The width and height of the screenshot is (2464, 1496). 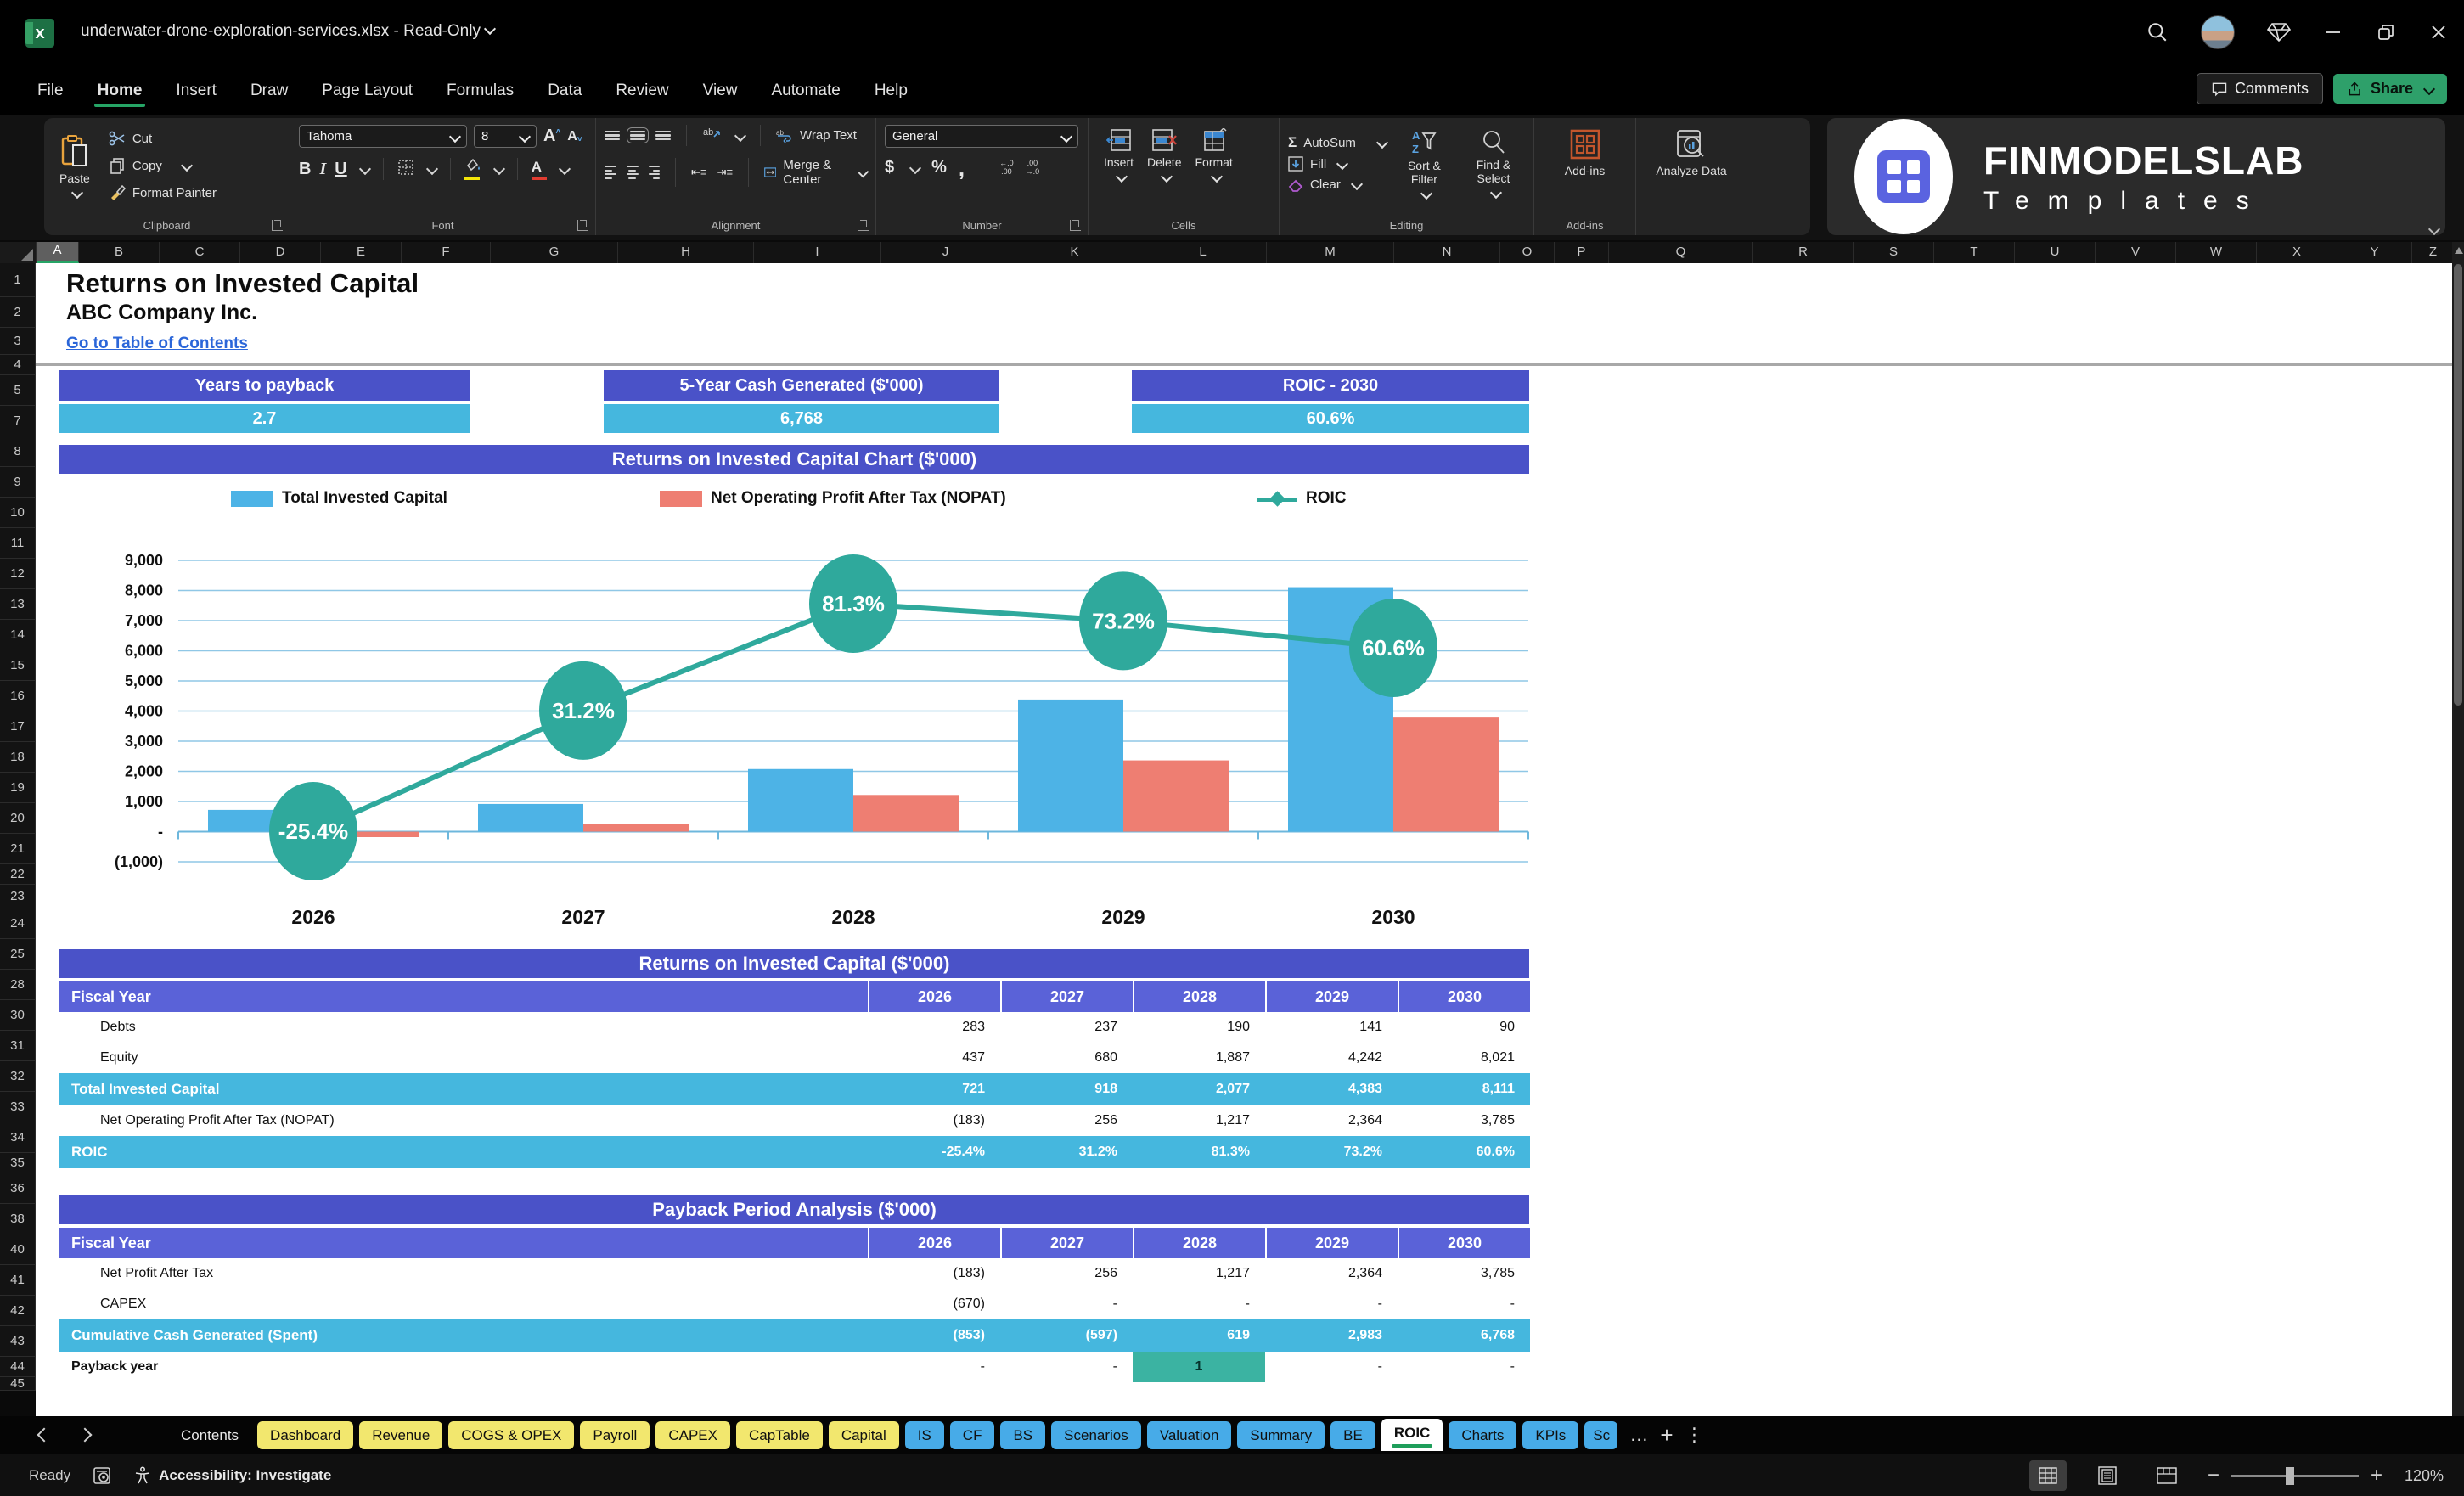 What do you see at coordinates (1164, 154) in the screenshot?
I see `delete-cells-button: Delete` at bounding box center [1164, 154].